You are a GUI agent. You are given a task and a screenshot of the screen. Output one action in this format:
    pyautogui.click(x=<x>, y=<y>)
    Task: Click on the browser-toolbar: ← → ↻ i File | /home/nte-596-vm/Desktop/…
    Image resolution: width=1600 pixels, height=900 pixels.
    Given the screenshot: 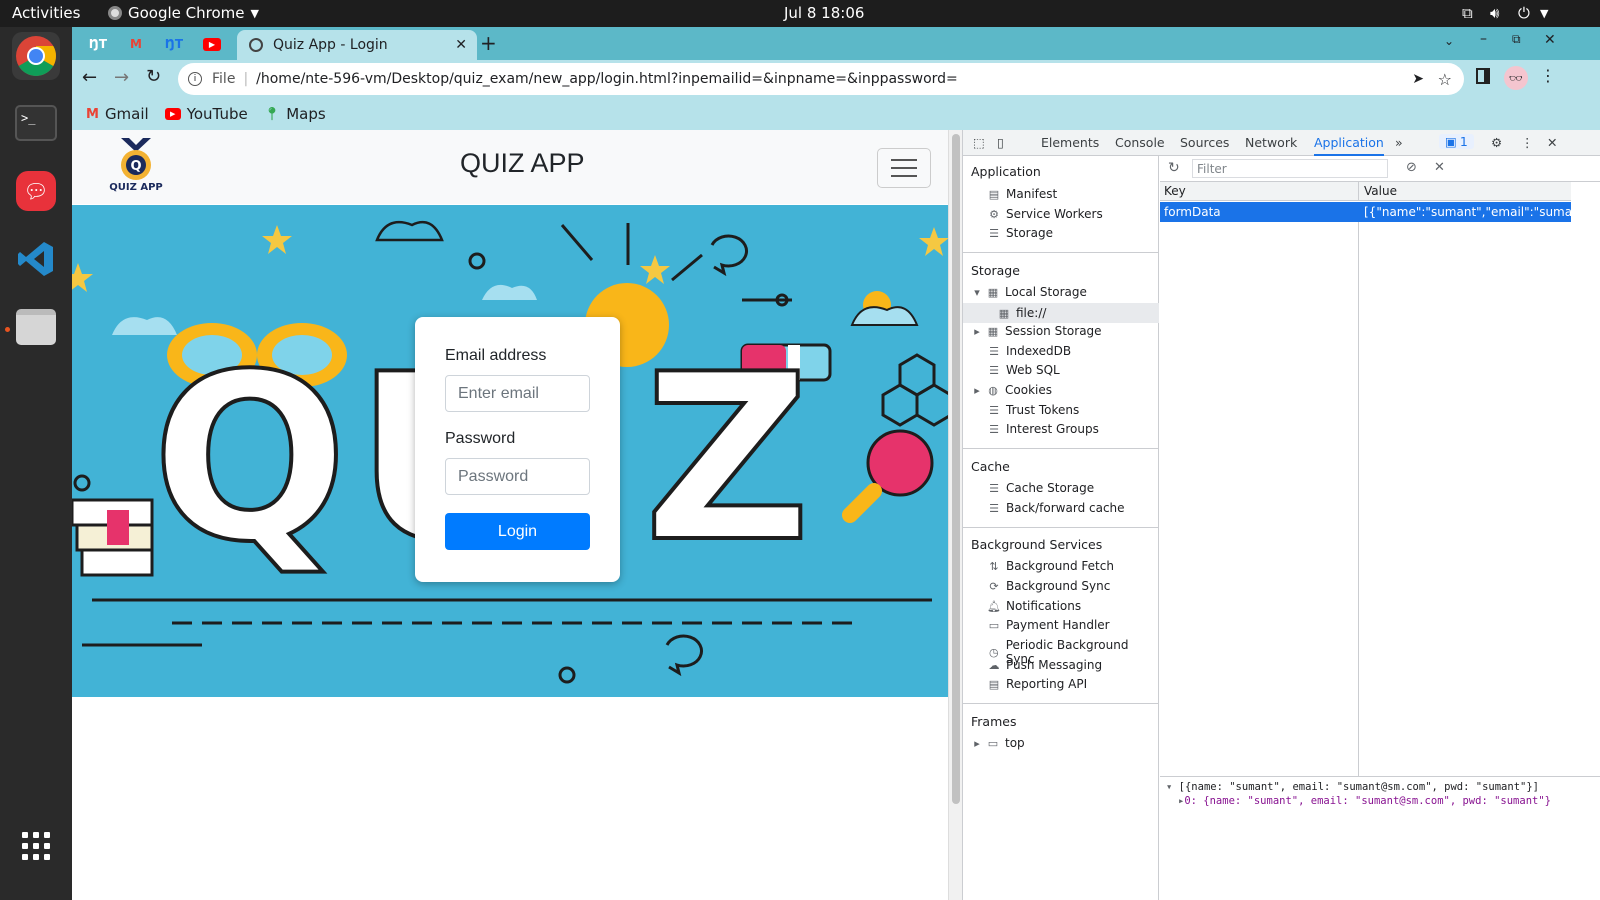 What is the action you would take?
    pyautogui.click(x=836, y=79)
    